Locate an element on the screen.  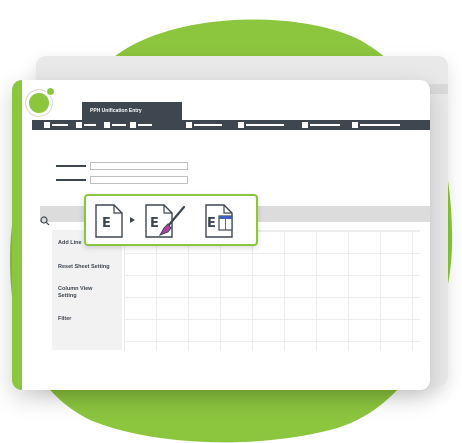
document-e-columns-icon: E is located at coordinates (219, 221).